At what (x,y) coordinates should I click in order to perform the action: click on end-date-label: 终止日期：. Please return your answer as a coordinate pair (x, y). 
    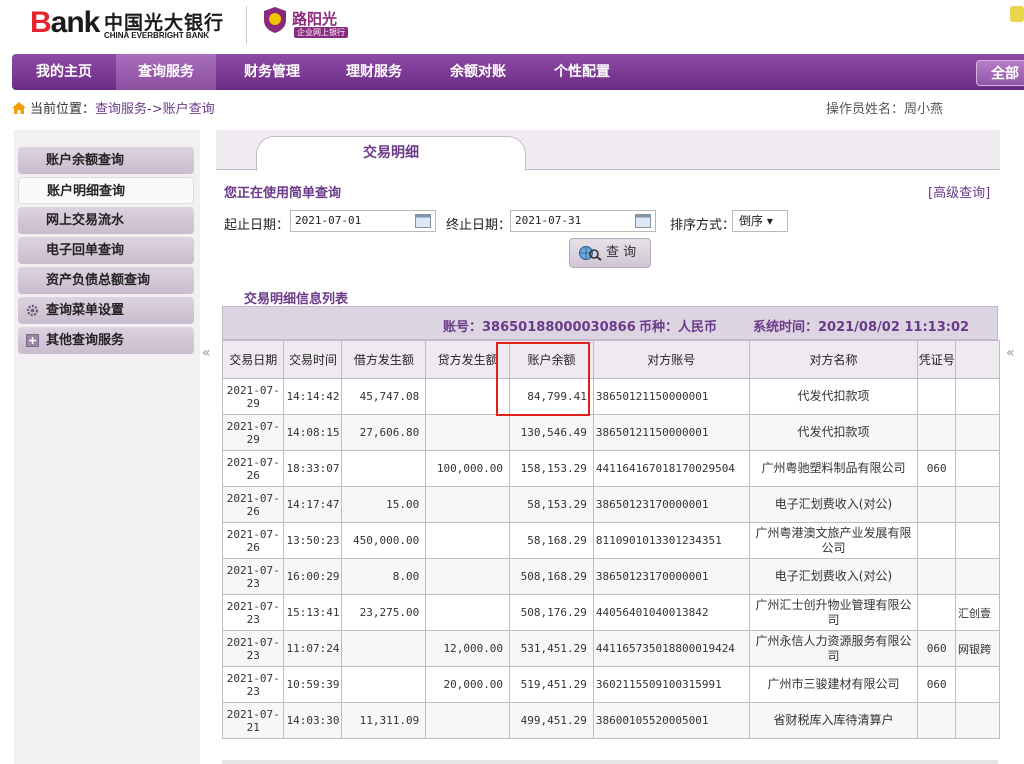
    Looking at the image, I should click on (479, 225).